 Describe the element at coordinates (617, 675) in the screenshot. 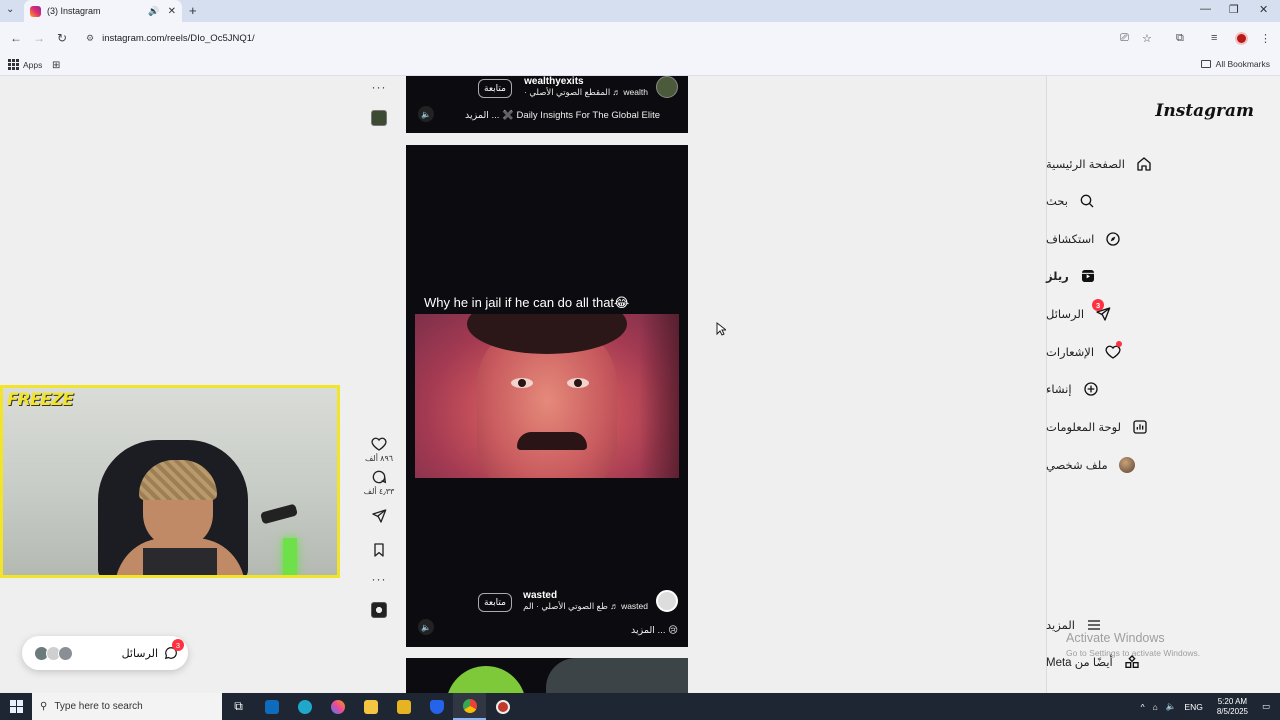

I see `next-reel-shape` at that location.